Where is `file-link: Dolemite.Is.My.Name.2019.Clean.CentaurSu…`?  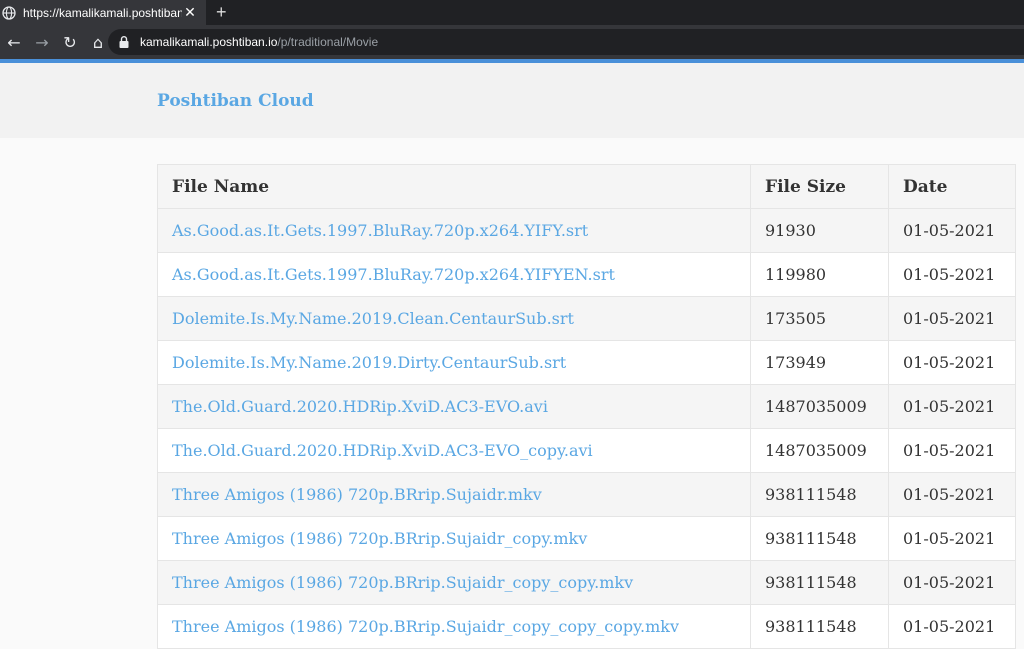
file-link: Dolemite.Is.My.Name.2019.Clean.CentaurSu… is located at coordinates (373, 318).